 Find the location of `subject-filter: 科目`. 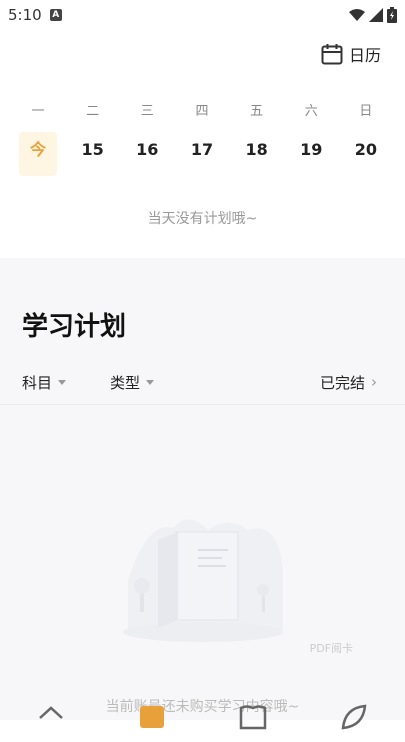

subject-filter: 科目 is located at coordinates (44, 382).